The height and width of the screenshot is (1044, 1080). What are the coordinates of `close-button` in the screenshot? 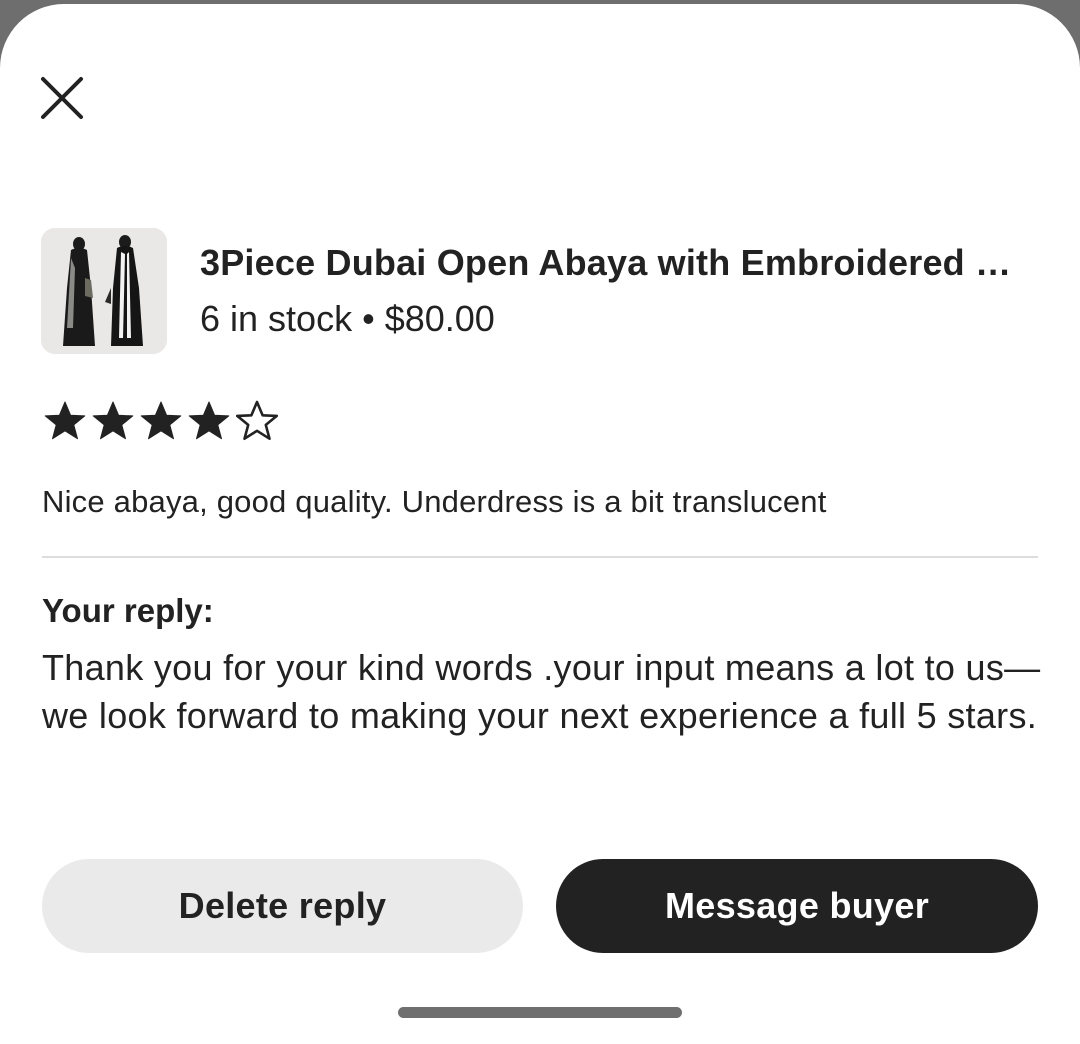 It's located at (62, 98).